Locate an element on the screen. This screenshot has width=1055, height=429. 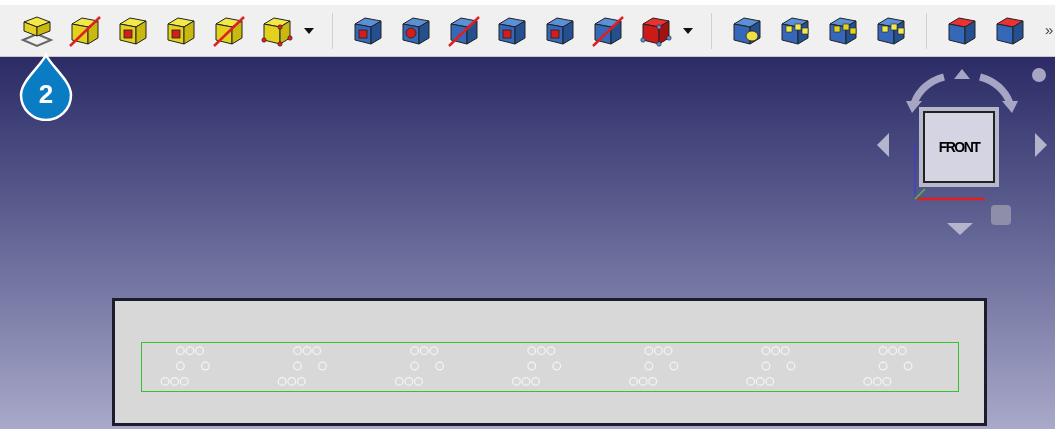
callout-number: 2 is located at coordinates (46, 94).